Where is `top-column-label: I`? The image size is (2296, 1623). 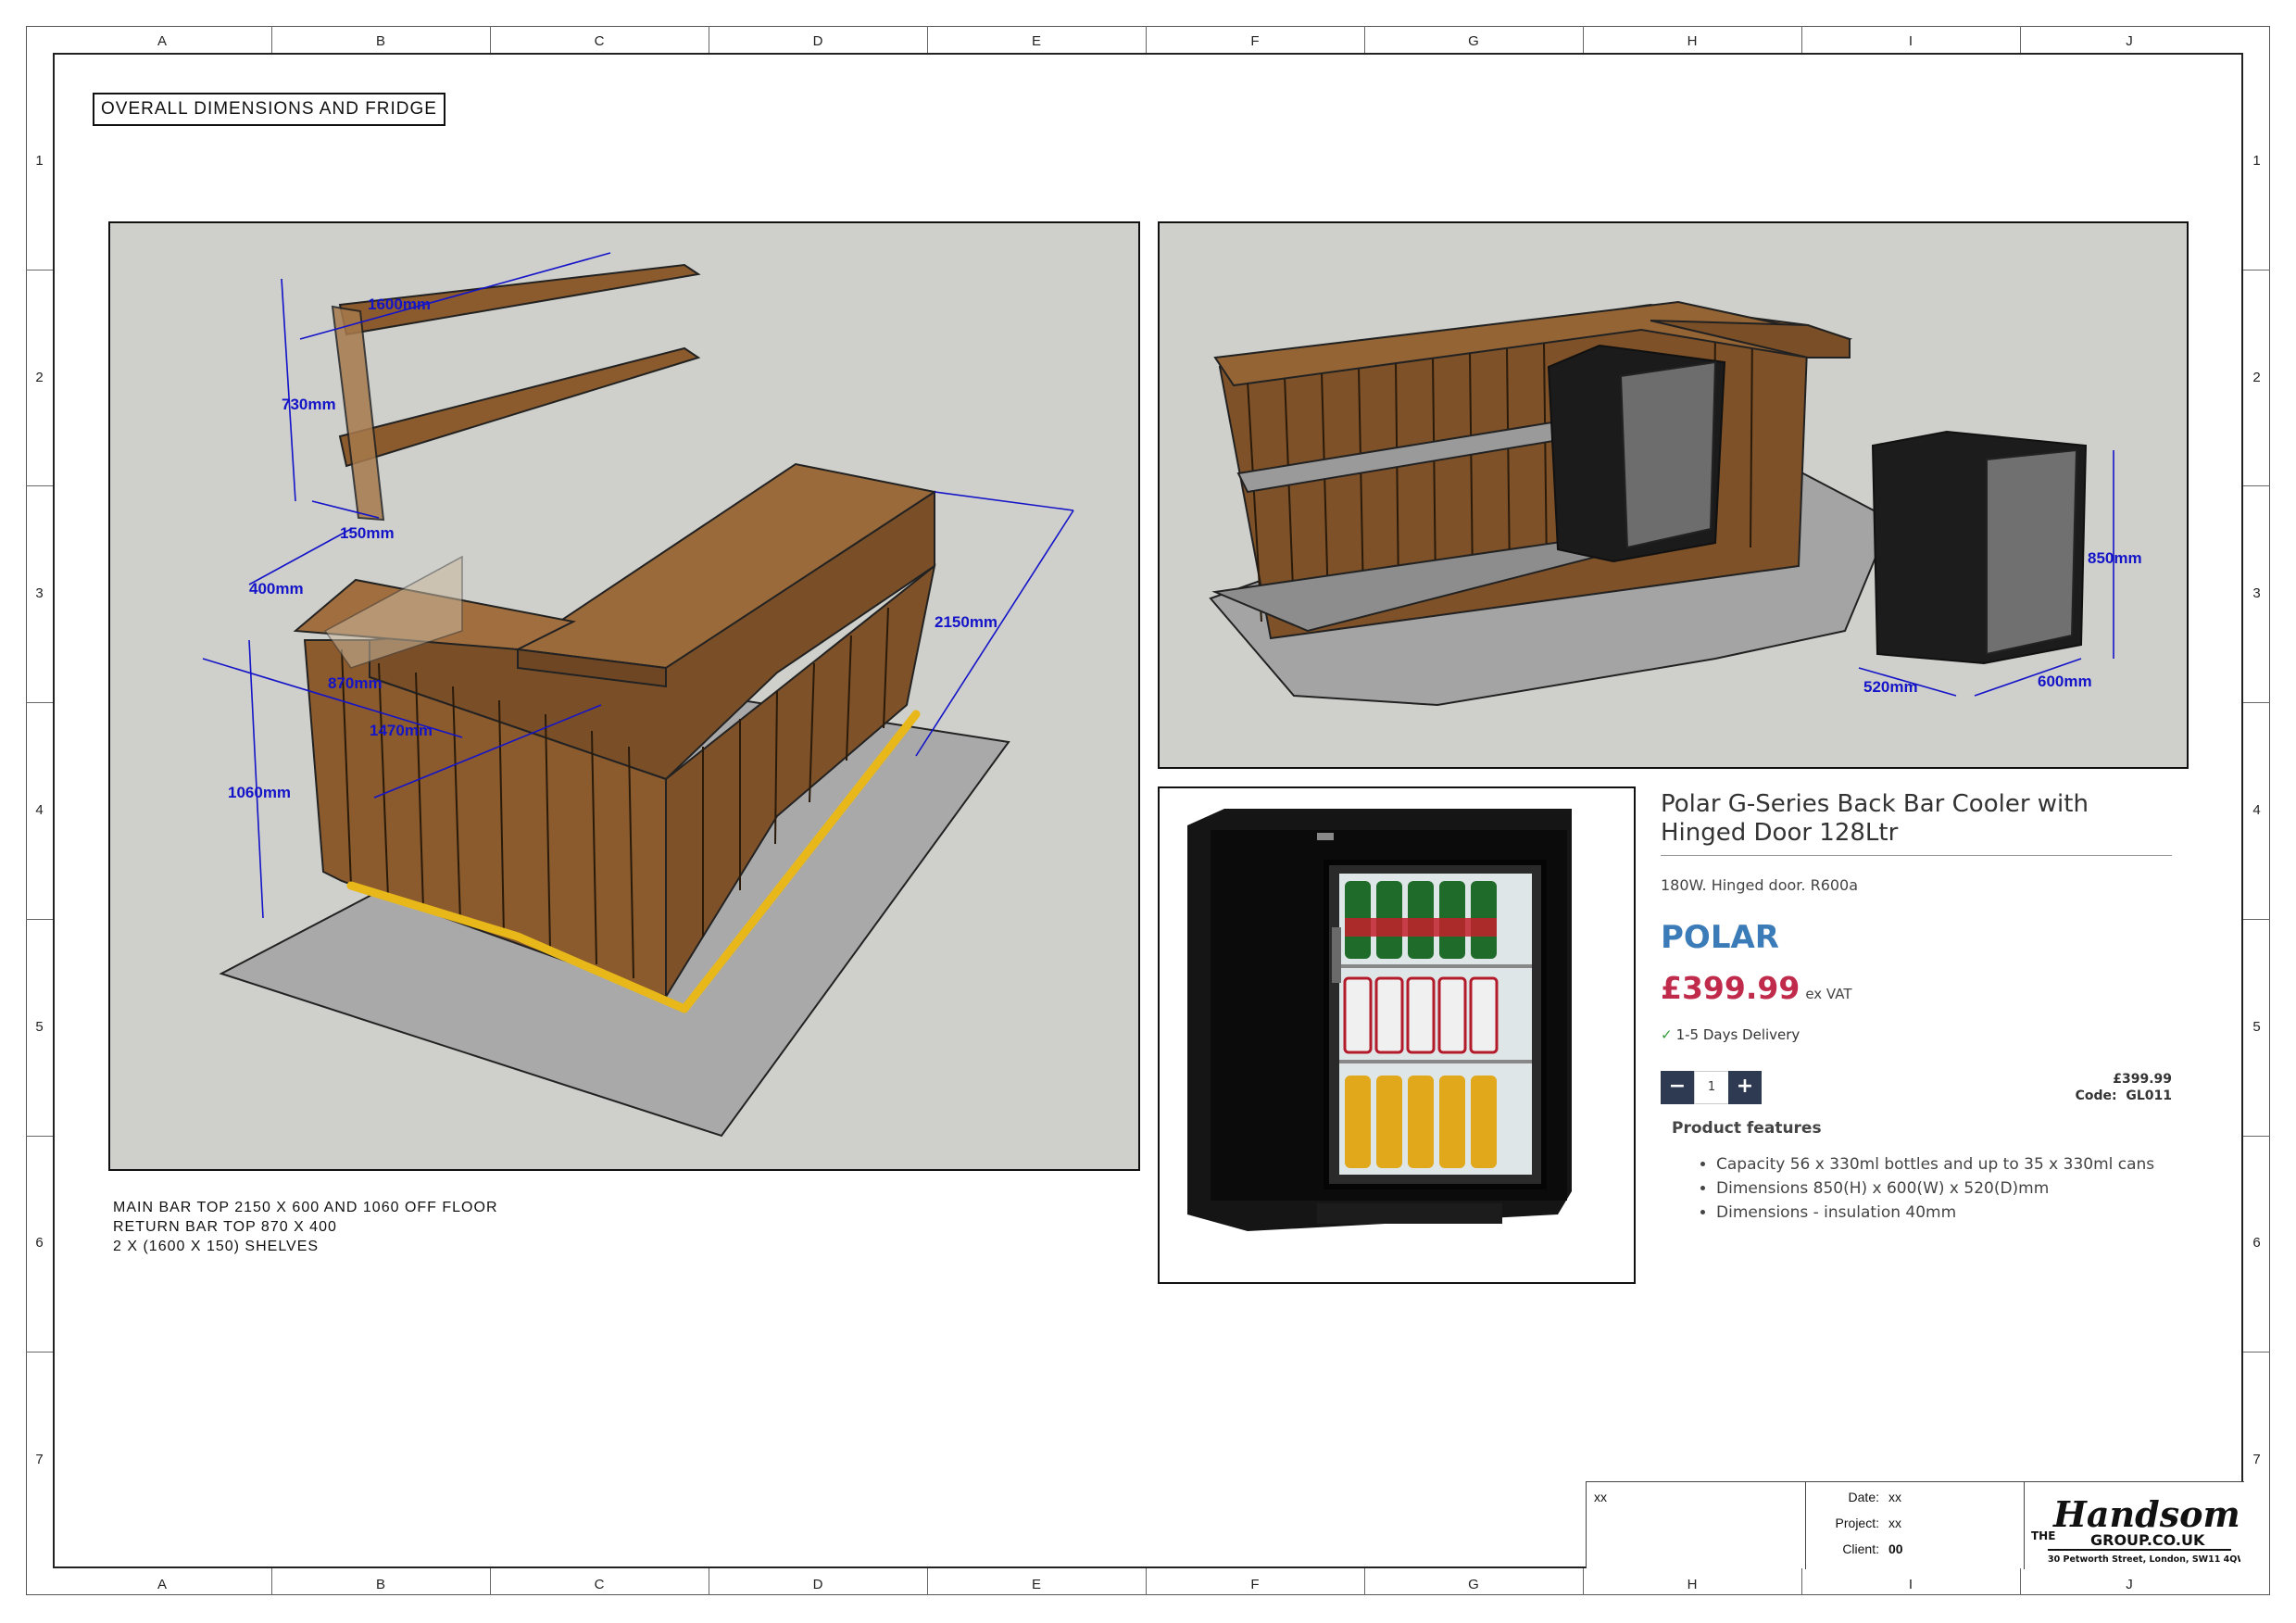 top-column-label: I is located at coordinates (1910, 41).